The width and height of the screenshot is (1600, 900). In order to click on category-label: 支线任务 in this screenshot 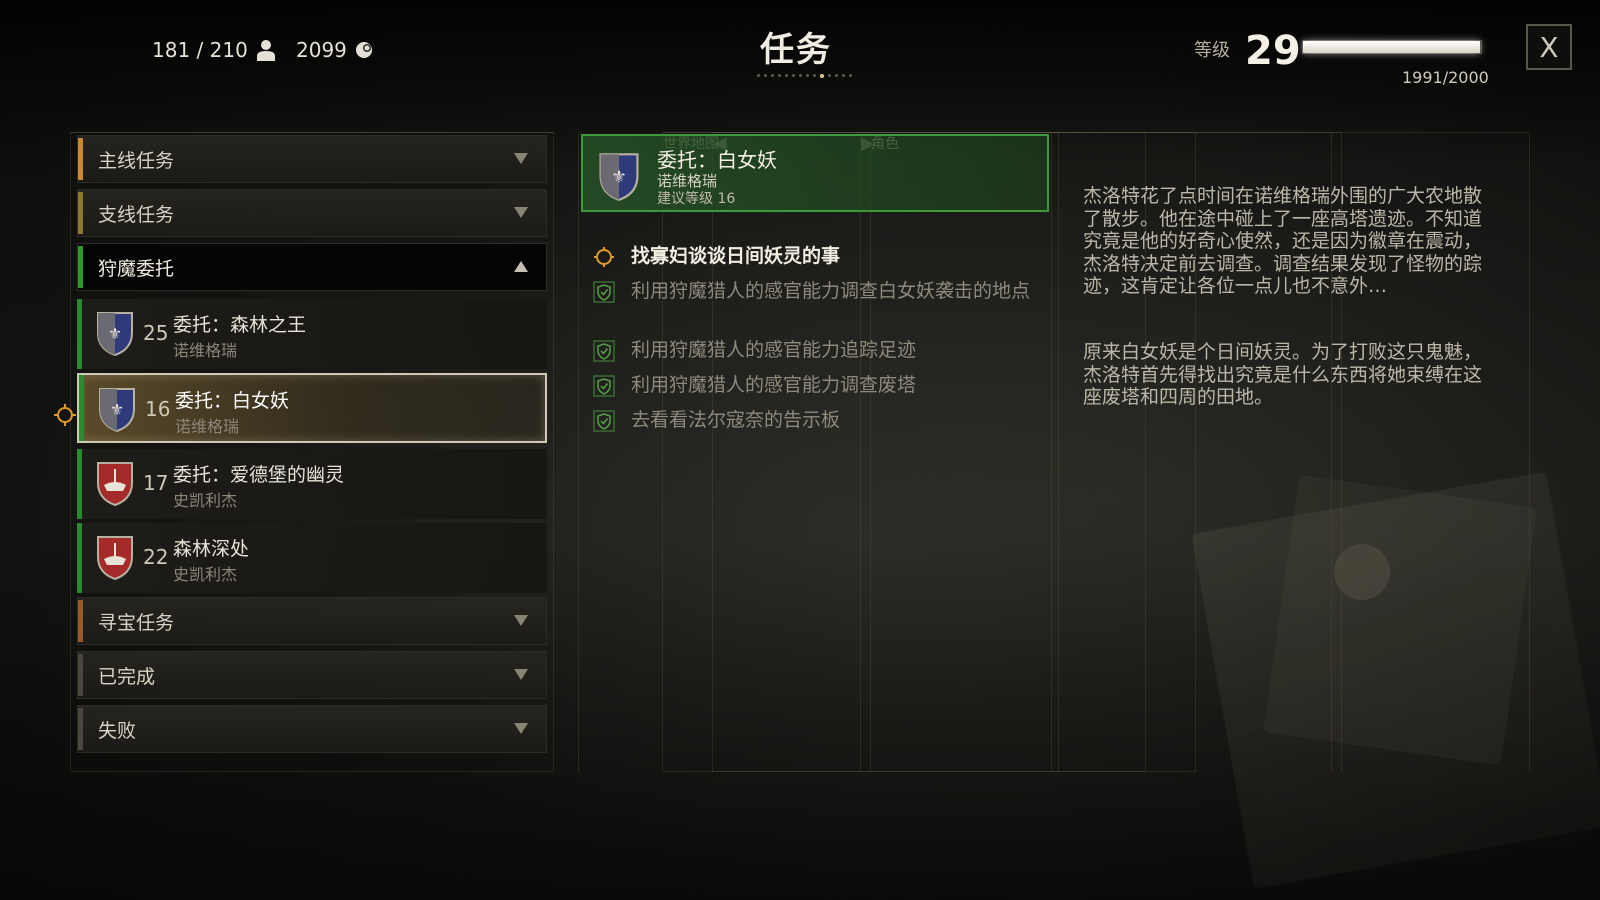, I will do `click(136, 214)`.